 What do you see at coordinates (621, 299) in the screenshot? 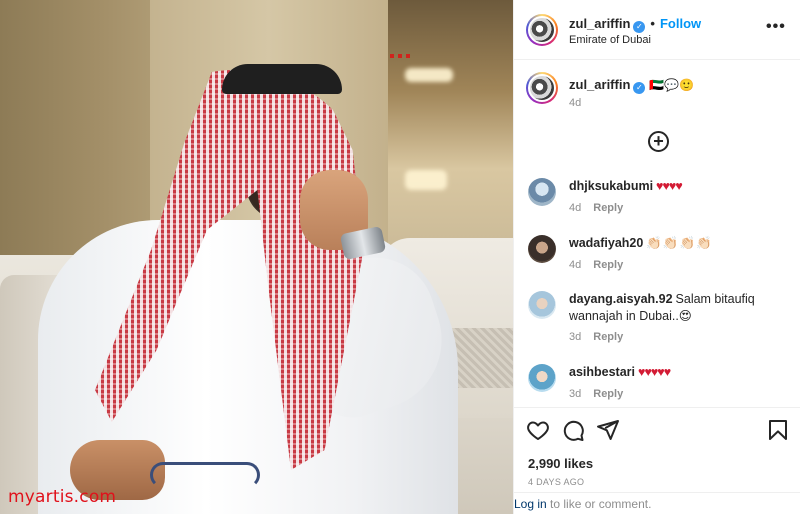
I see `comment-username: dayang.aisyah.92` at bounding box center [621, 299].